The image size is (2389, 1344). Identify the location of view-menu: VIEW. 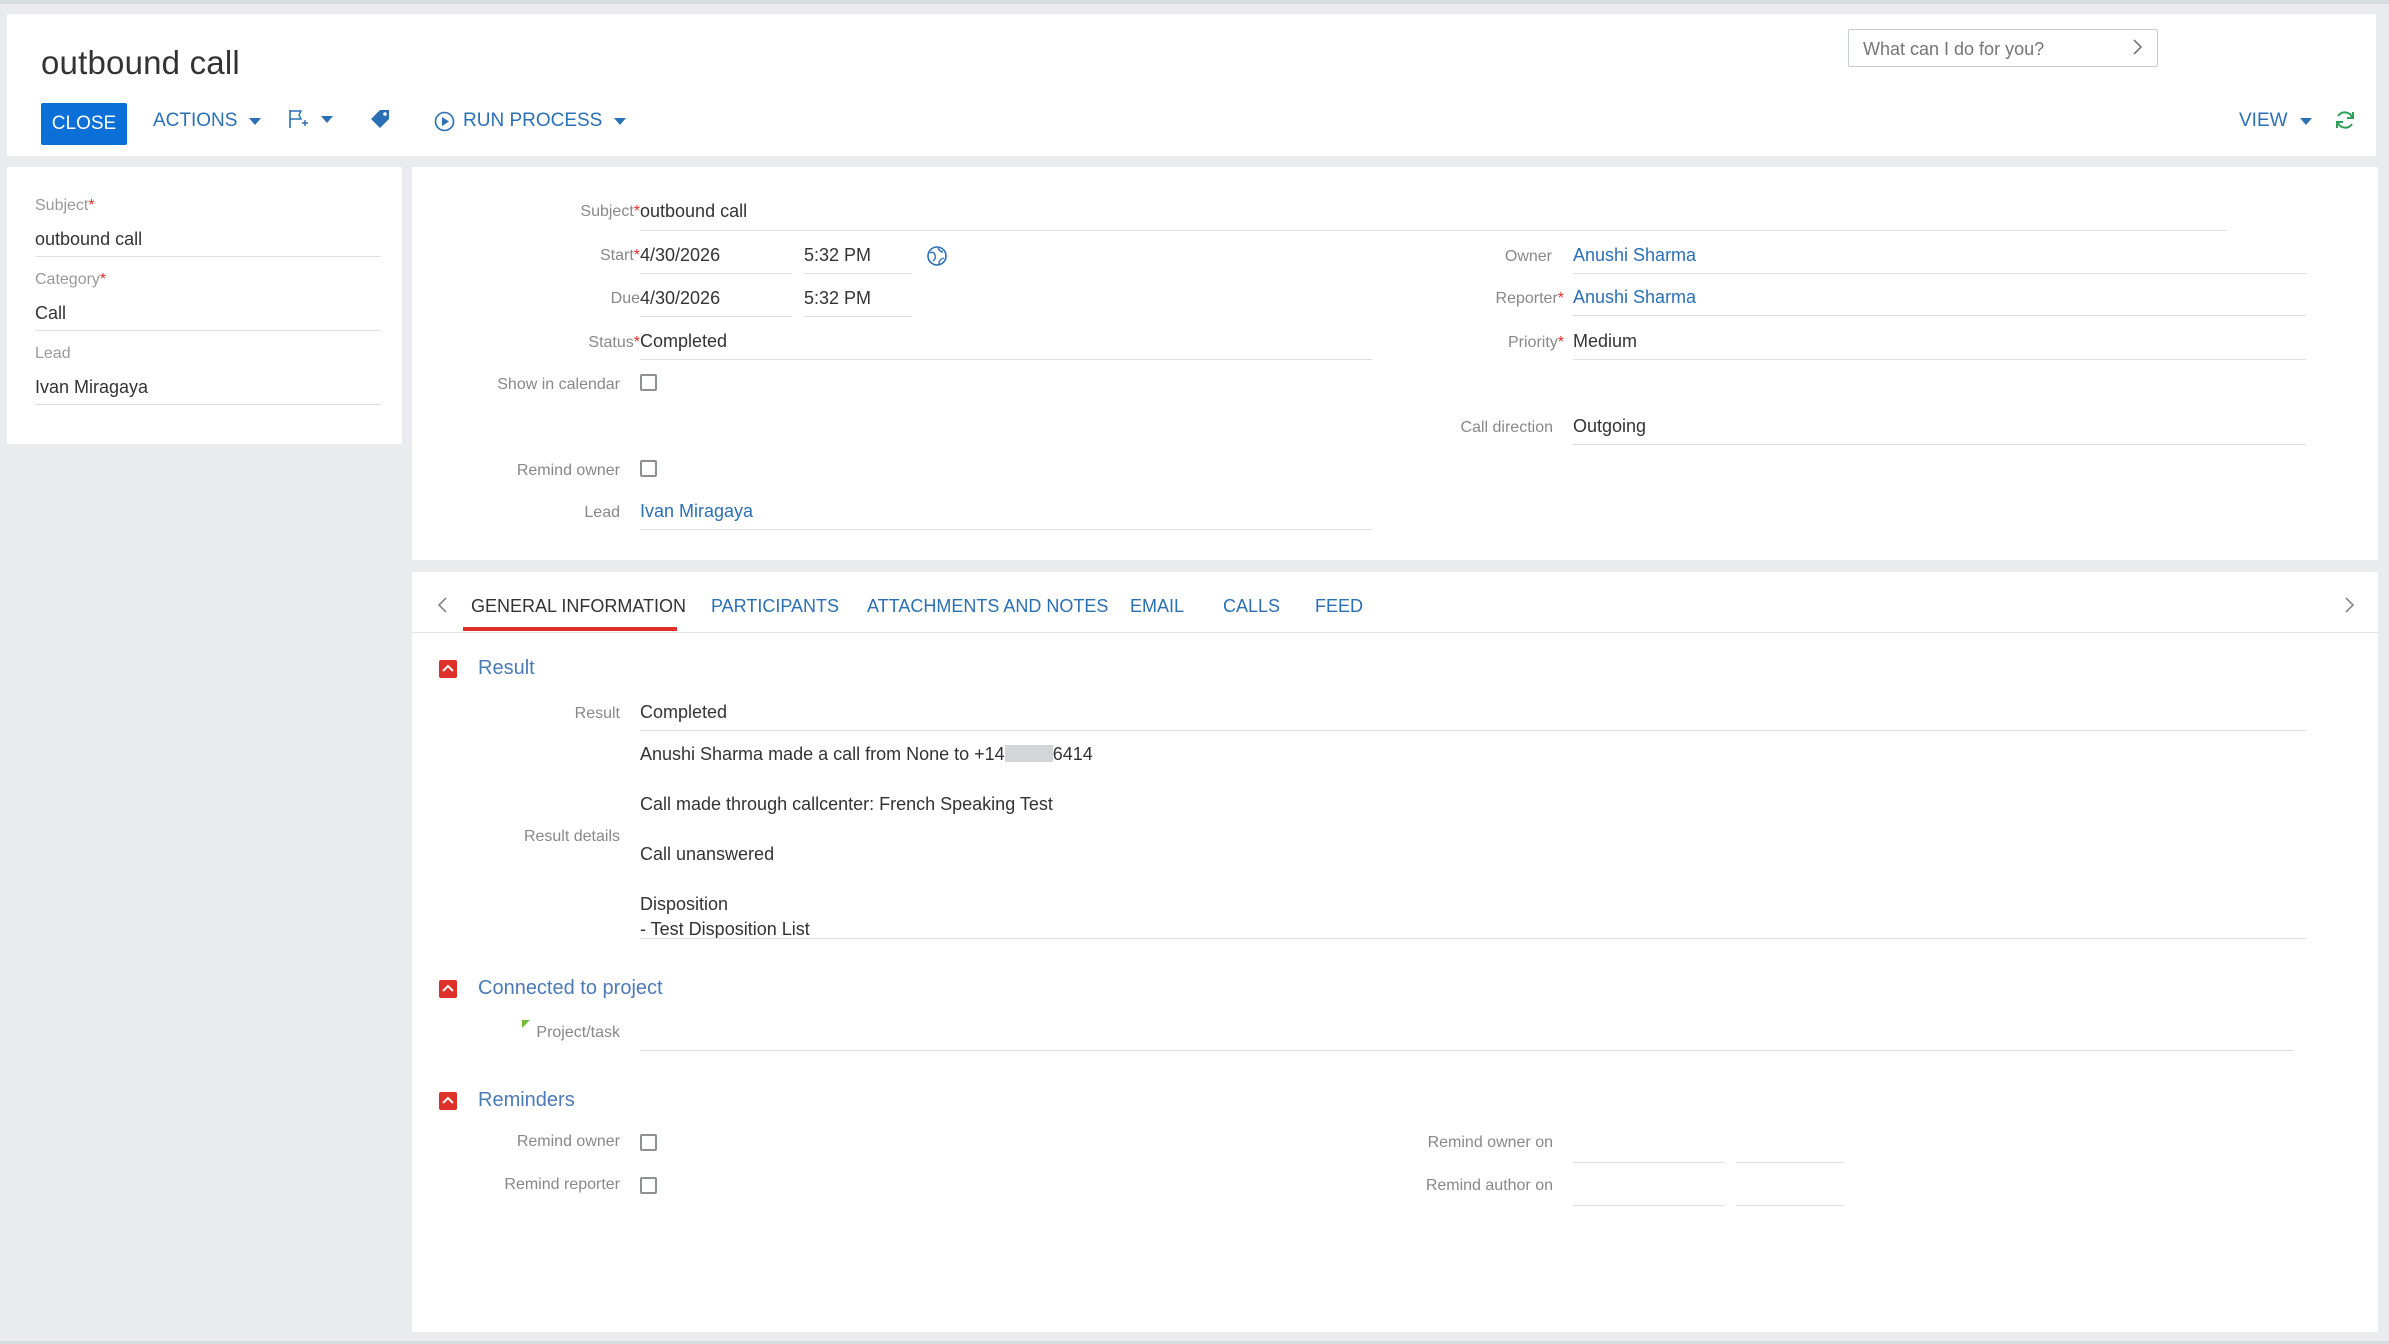
(2275, 121).